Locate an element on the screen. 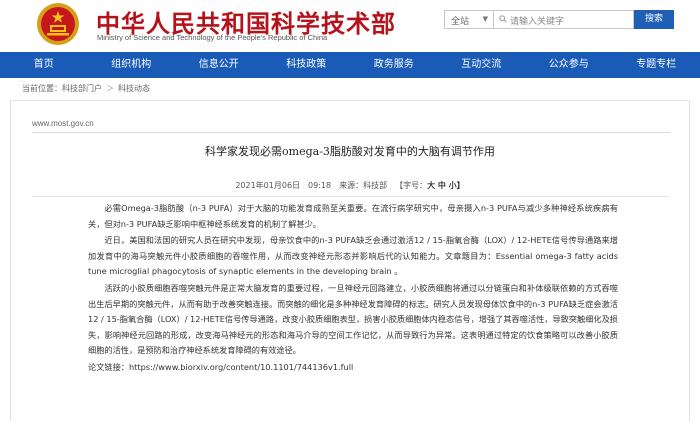 The image size is (700, 421). breadcrumb-item-news: 科技动态 is located at coordinates (134, 88).